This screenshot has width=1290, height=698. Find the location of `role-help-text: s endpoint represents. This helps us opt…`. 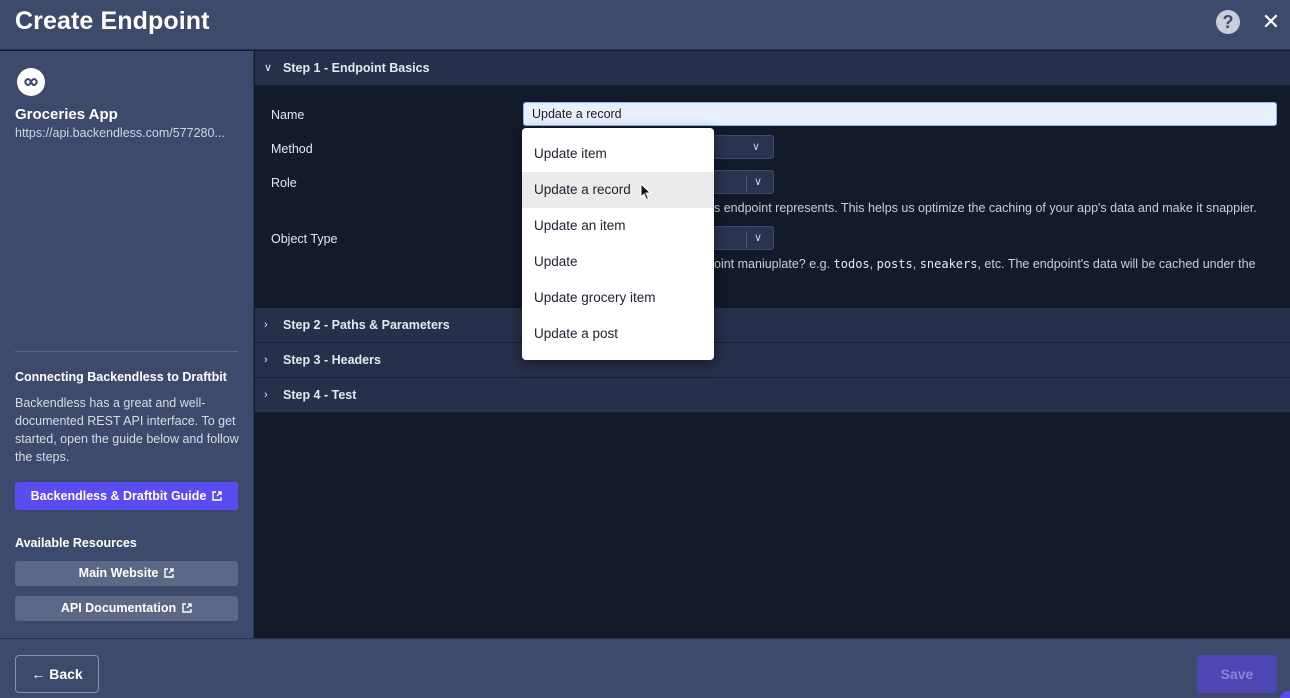

role-help-text: s endpoint represents. This helps us opt… is located at coordinates (985, 208).